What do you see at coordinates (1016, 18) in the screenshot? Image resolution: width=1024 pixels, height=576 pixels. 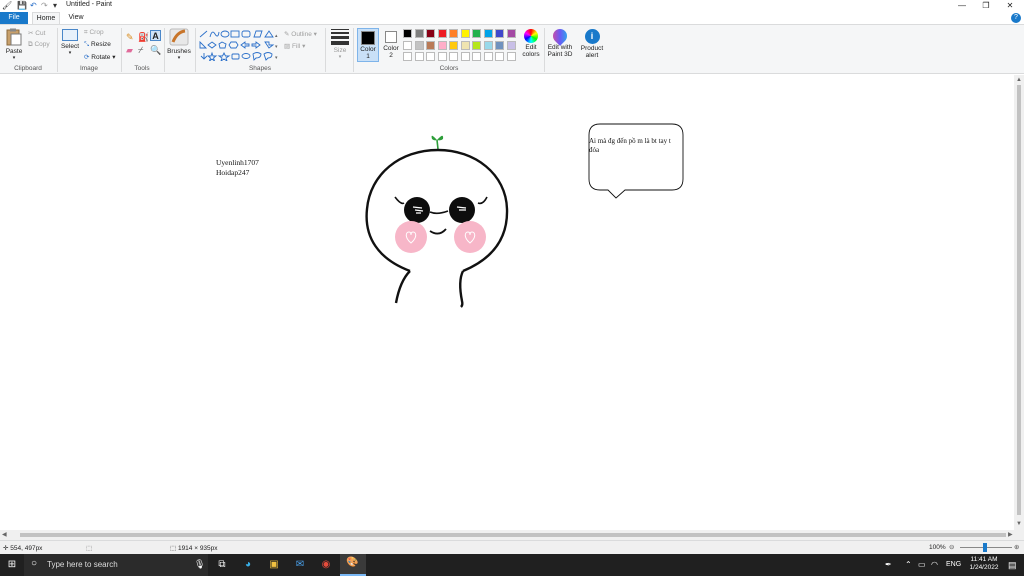 I see `help-icon: ?` at bounding box center [1016, 18].